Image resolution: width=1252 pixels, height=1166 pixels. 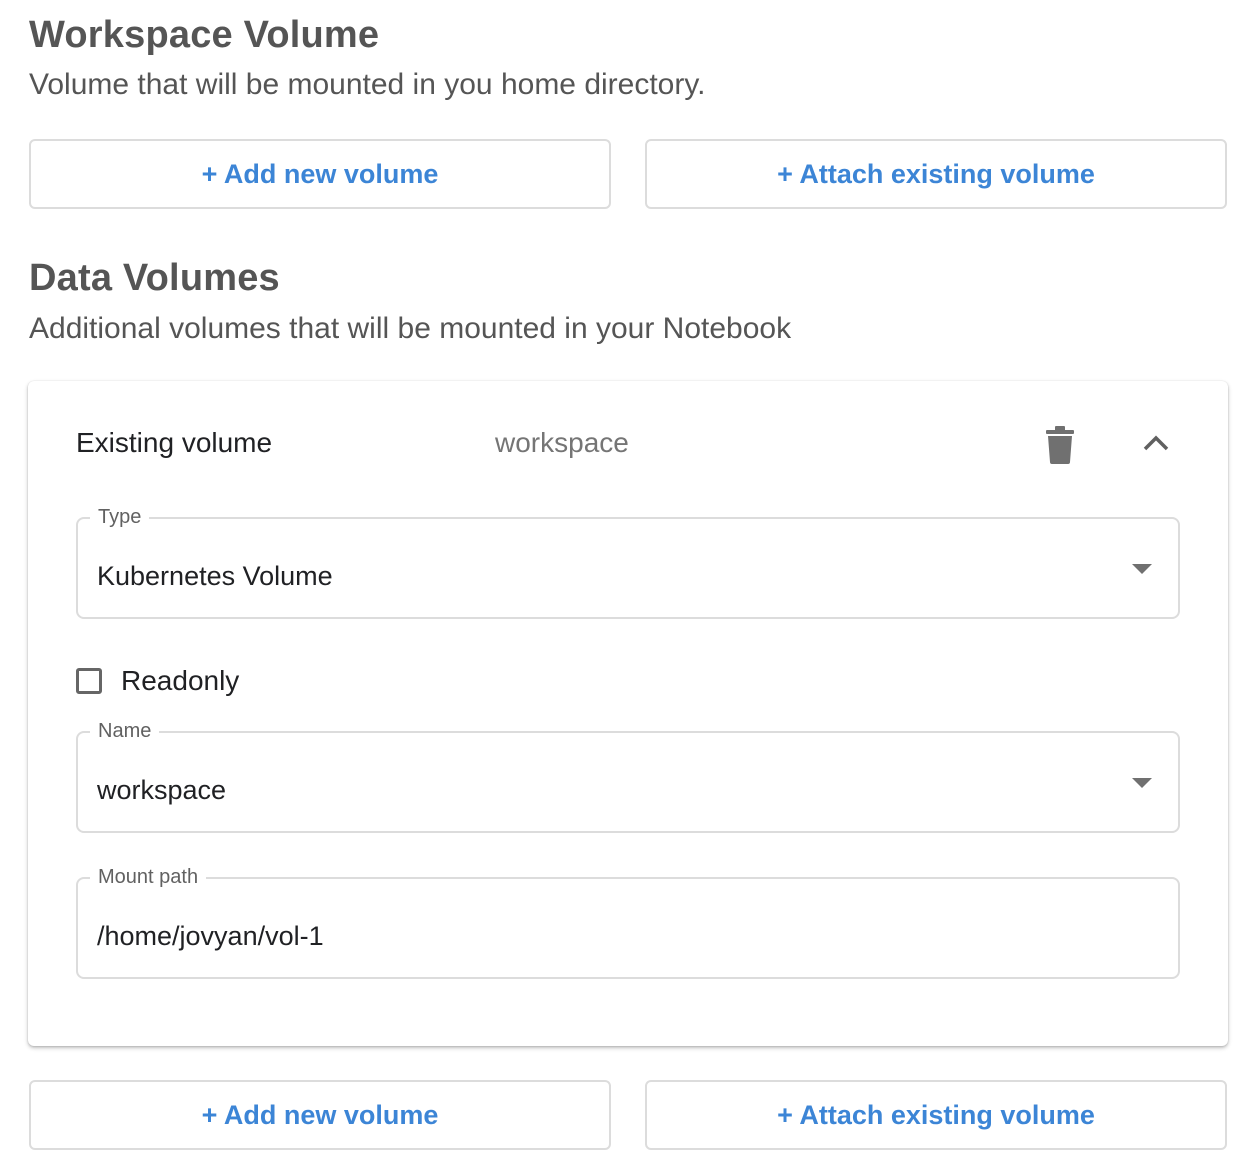 I want to click on readonly-checkbox-row: Readonly, so click(x=157, y=681).